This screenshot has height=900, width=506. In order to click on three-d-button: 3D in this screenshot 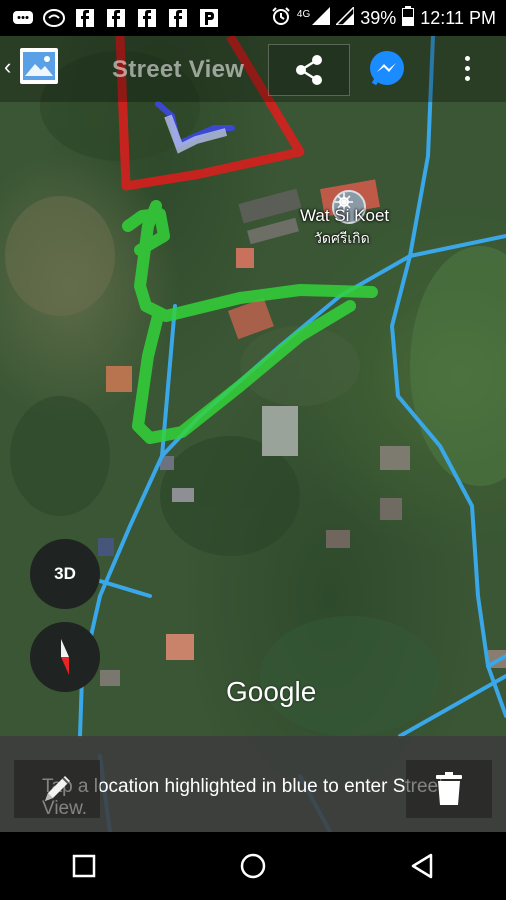, I will do `click(65, 574)`.